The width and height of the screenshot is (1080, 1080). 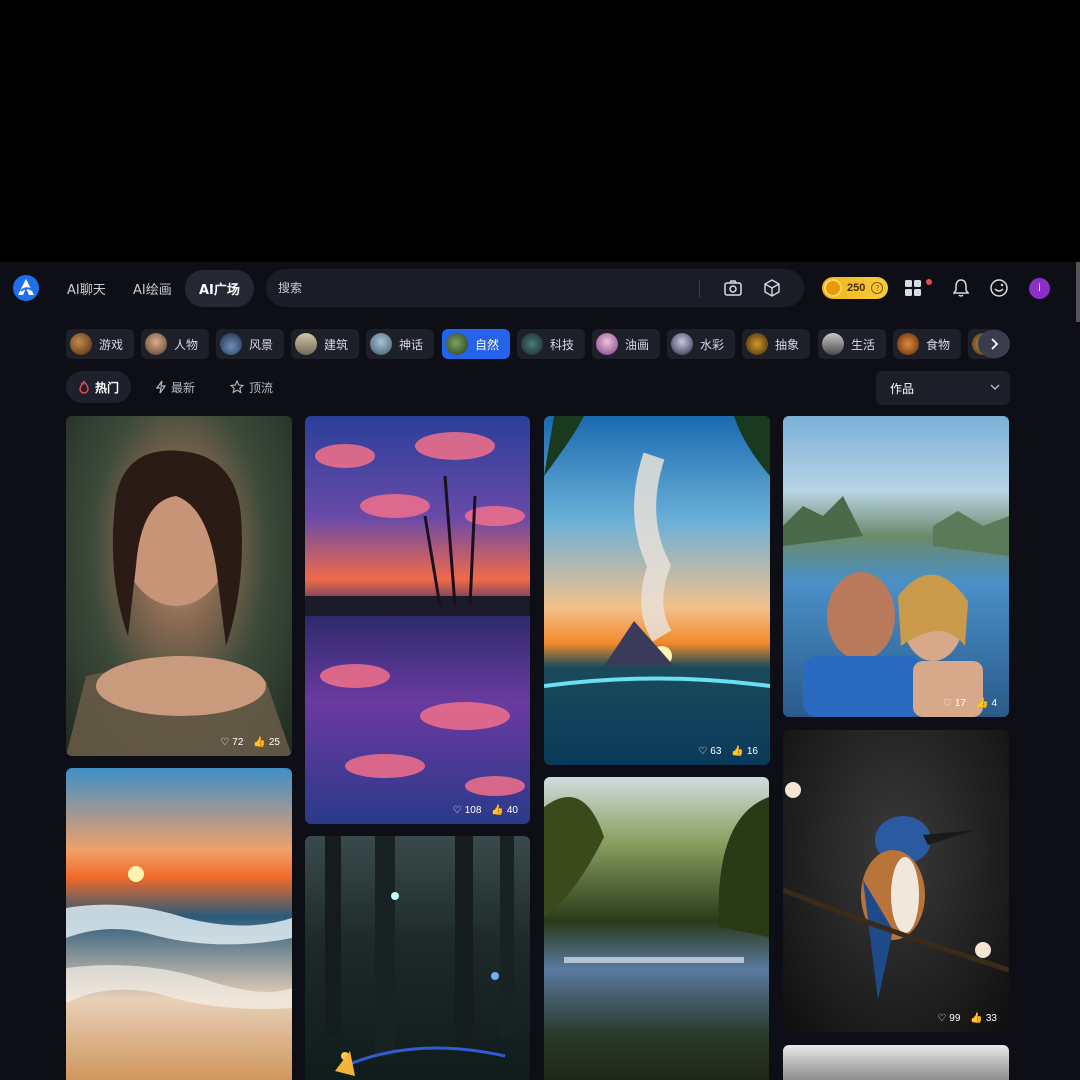 I want to click on sort-tab-latest: 最新, so click(x=175, y=387).